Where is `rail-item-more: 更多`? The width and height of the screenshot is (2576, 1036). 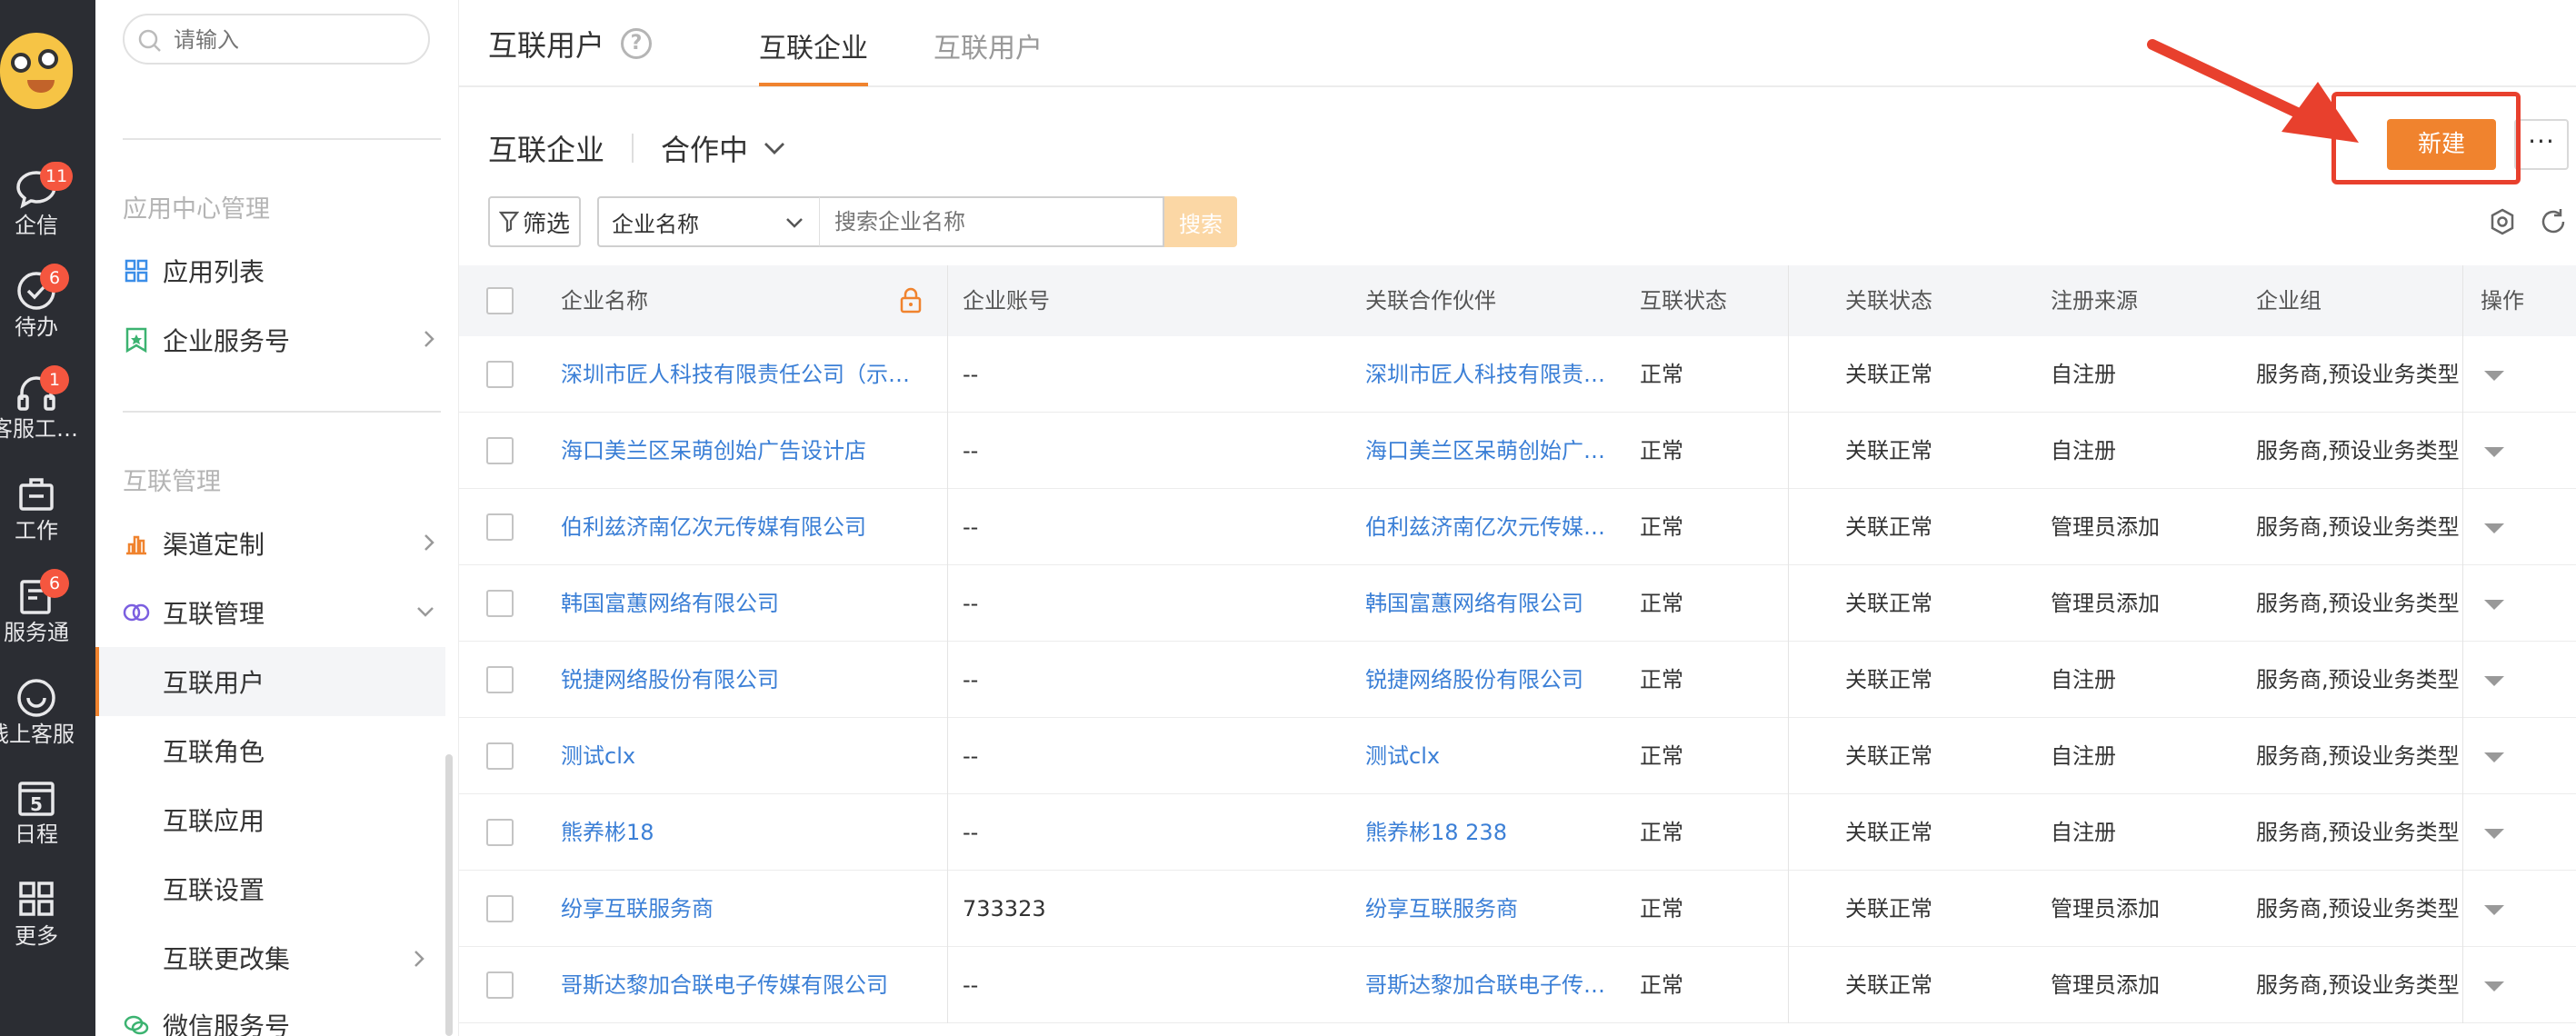
rail-item-more: 更多 is located at coordinates (36, 915).